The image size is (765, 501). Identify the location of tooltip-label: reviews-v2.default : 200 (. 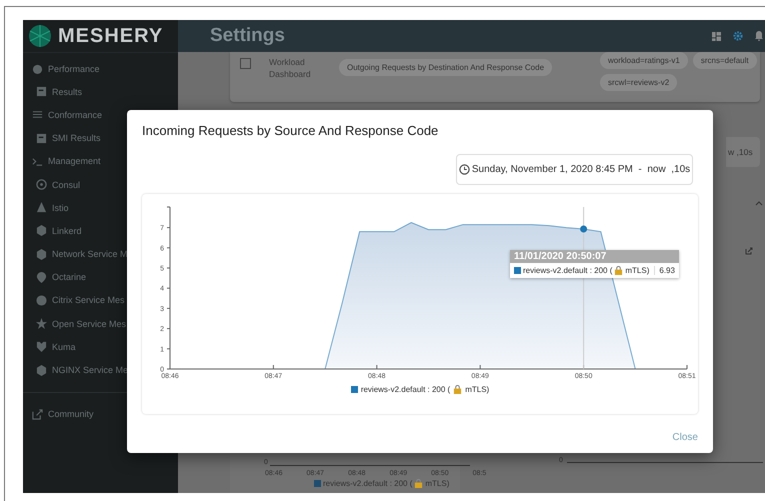
(567, 270).